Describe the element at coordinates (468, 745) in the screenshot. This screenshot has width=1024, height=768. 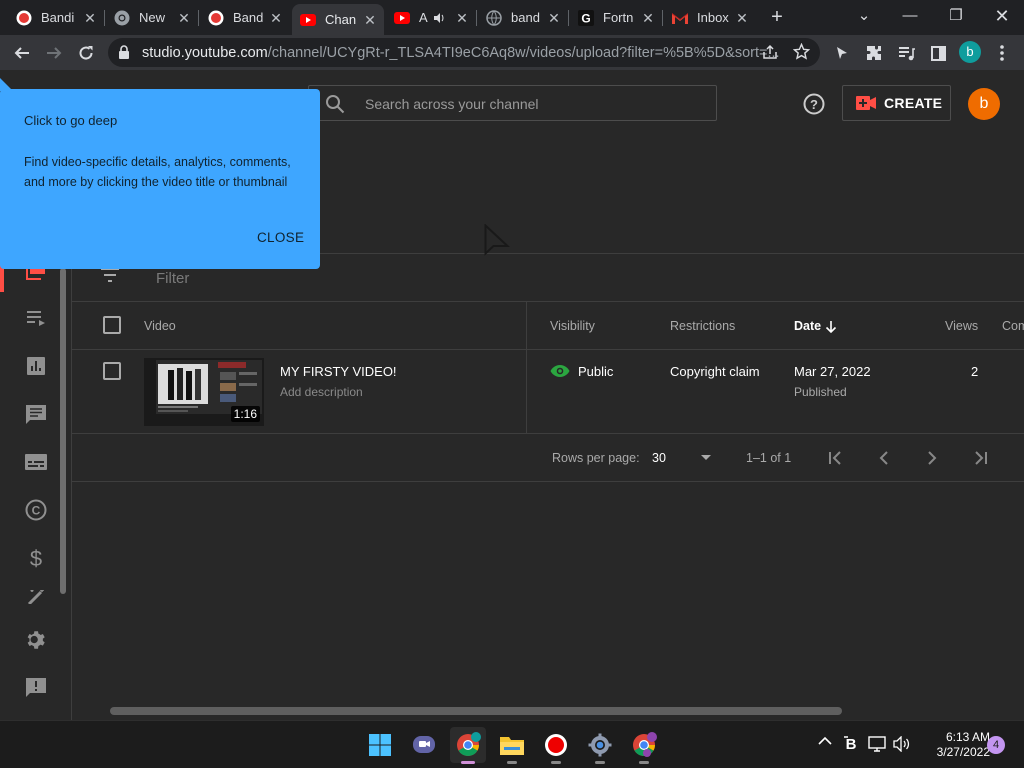
I see `taskbar-chrome` at that location.